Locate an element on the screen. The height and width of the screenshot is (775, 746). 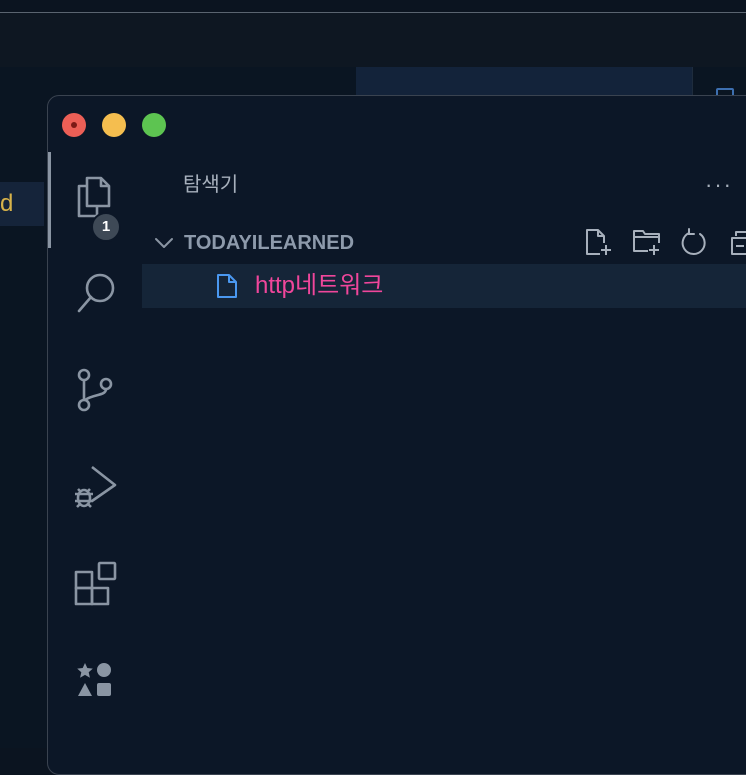
explorer-badge: 1 is located at coordinates (106, 227).